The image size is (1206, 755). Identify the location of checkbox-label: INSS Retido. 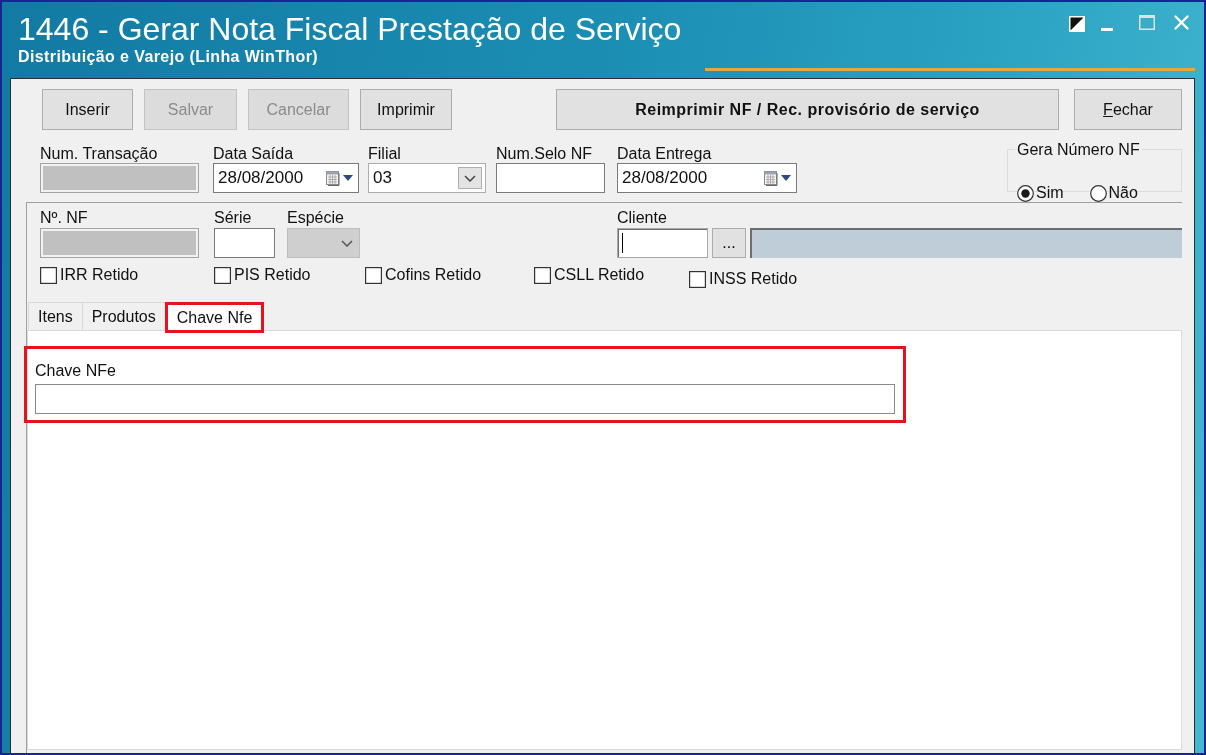
(753, 279).